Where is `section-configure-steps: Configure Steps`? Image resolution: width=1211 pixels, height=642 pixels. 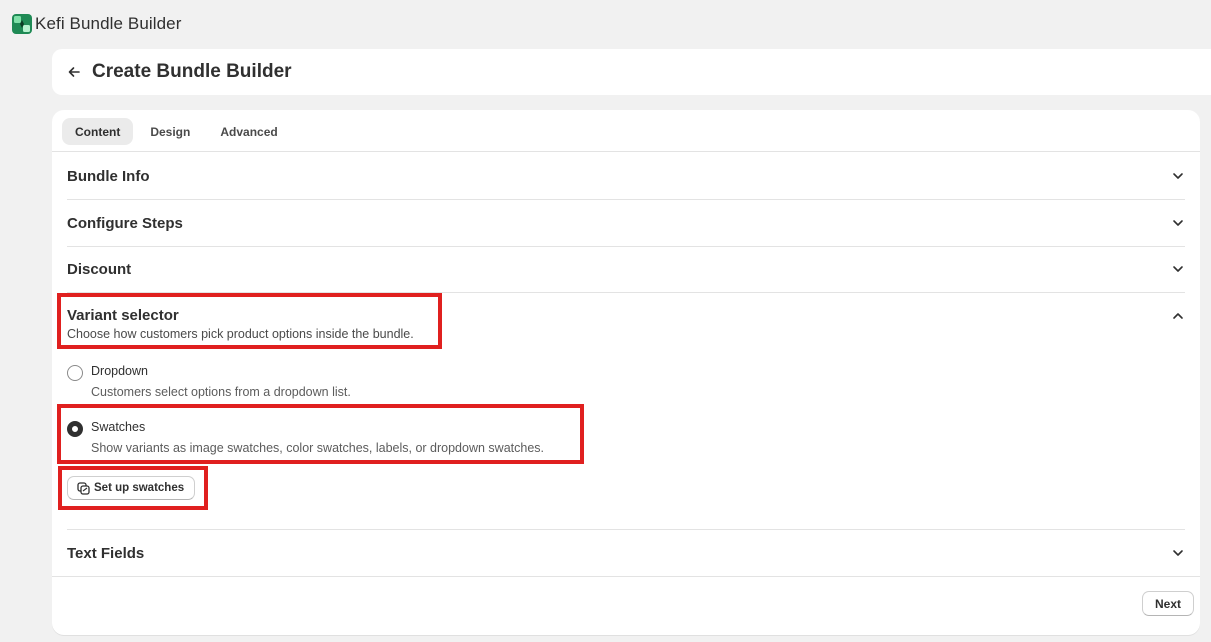 section-configure-steps: Configure Steps is located at coordinates (626, 223).